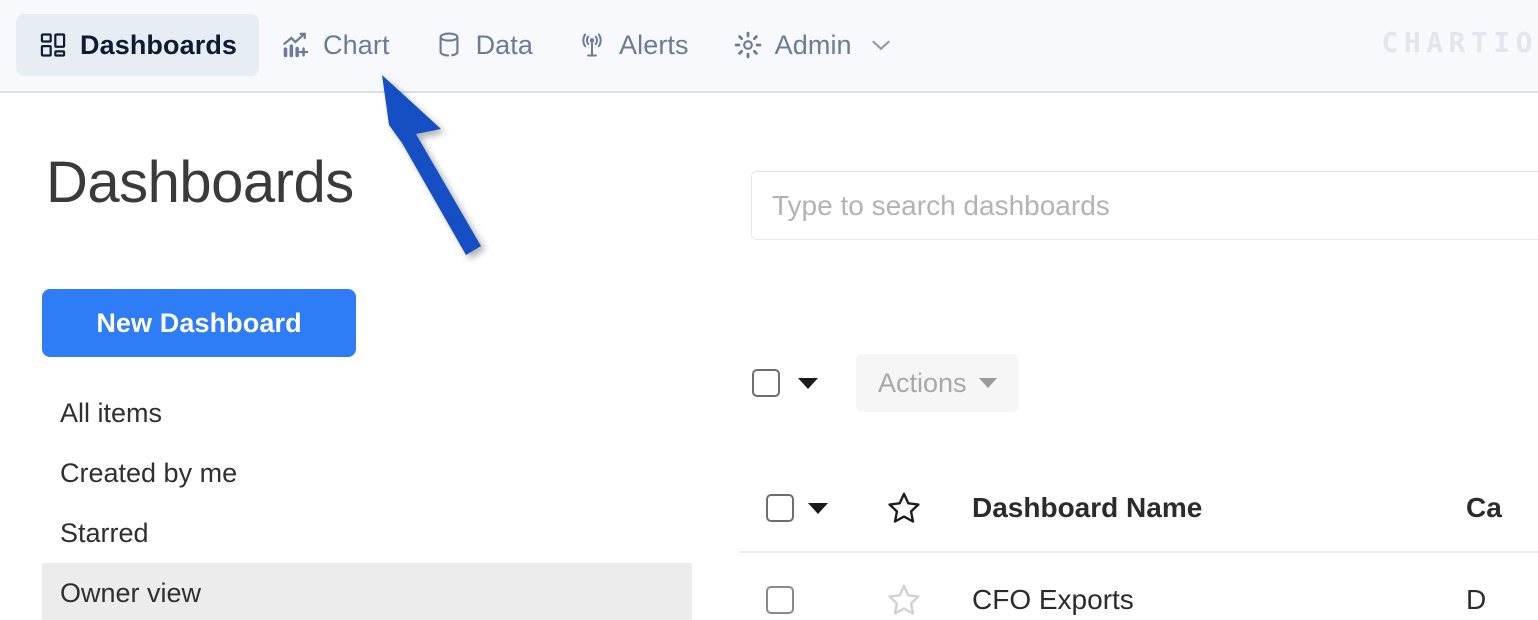 This screenshot has height=620, width=1538. I want to click on column-header-category: Ca, so click(1484, 507).